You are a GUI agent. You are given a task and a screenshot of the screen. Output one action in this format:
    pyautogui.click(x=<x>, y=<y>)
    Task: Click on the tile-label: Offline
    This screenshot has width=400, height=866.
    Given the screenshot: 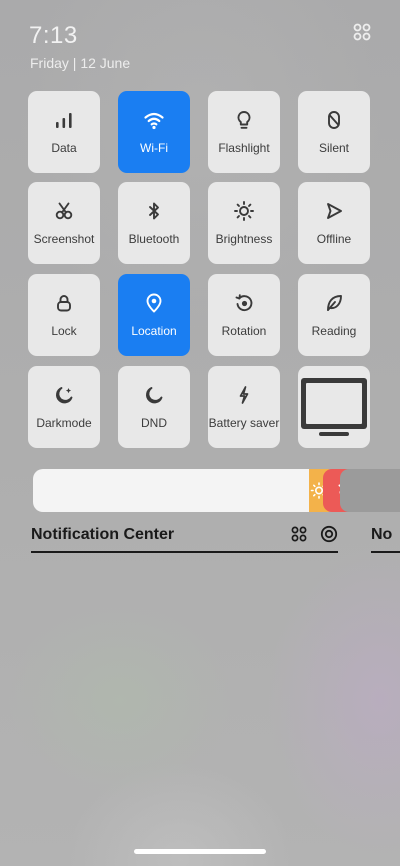 What is the action you would take?
    pyautogui.click(x=334, y=239)
    